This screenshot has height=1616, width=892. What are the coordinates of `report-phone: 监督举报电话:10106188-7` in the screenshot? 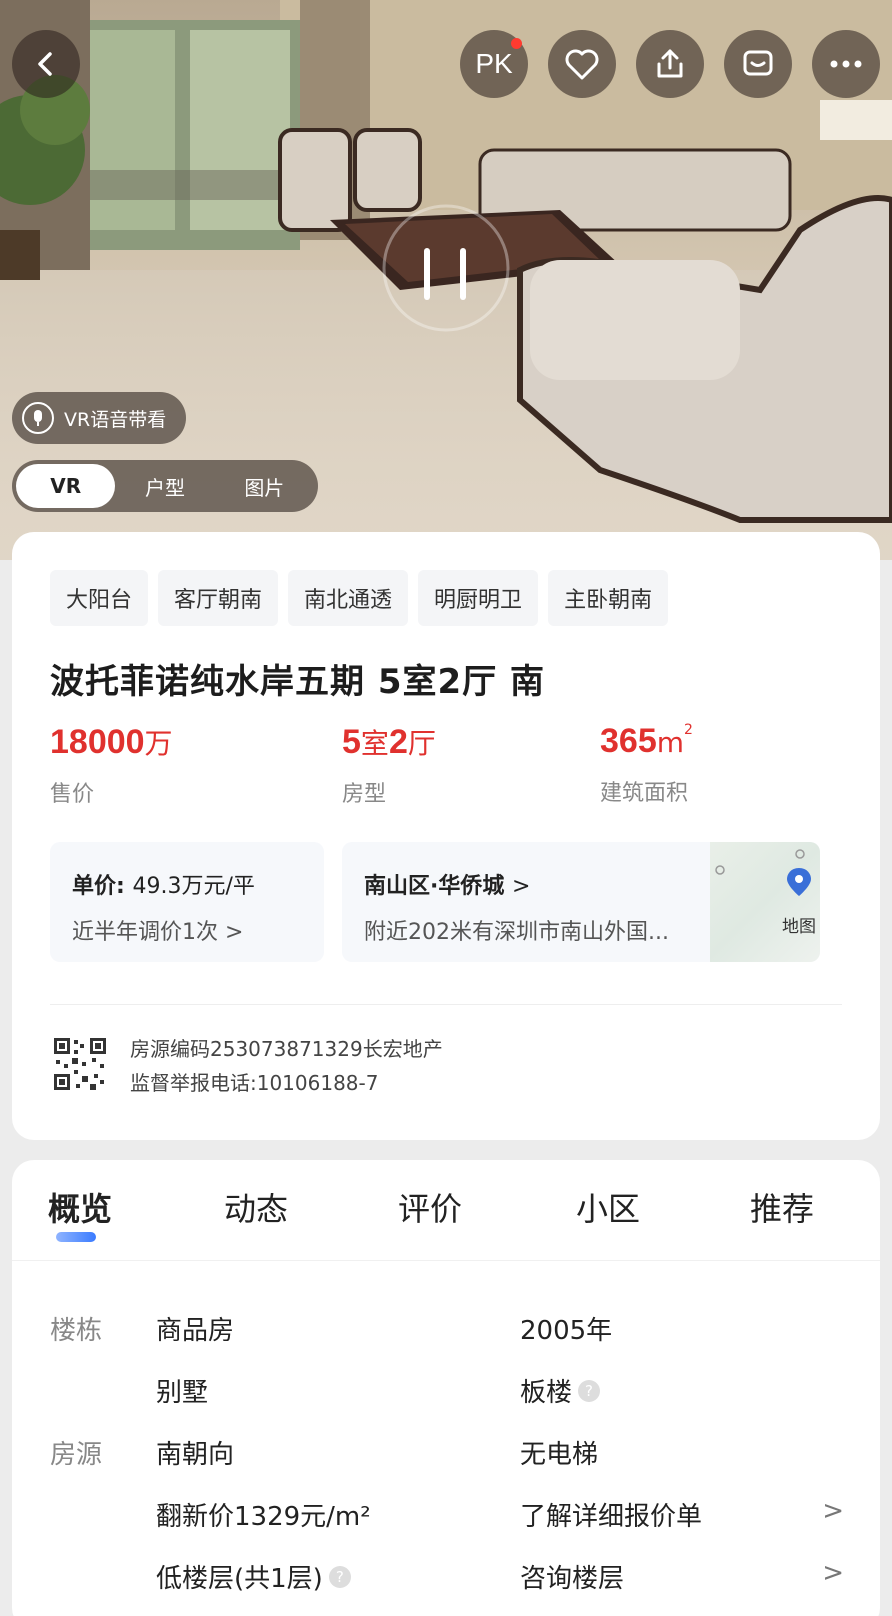 It's located at (254, 1083).